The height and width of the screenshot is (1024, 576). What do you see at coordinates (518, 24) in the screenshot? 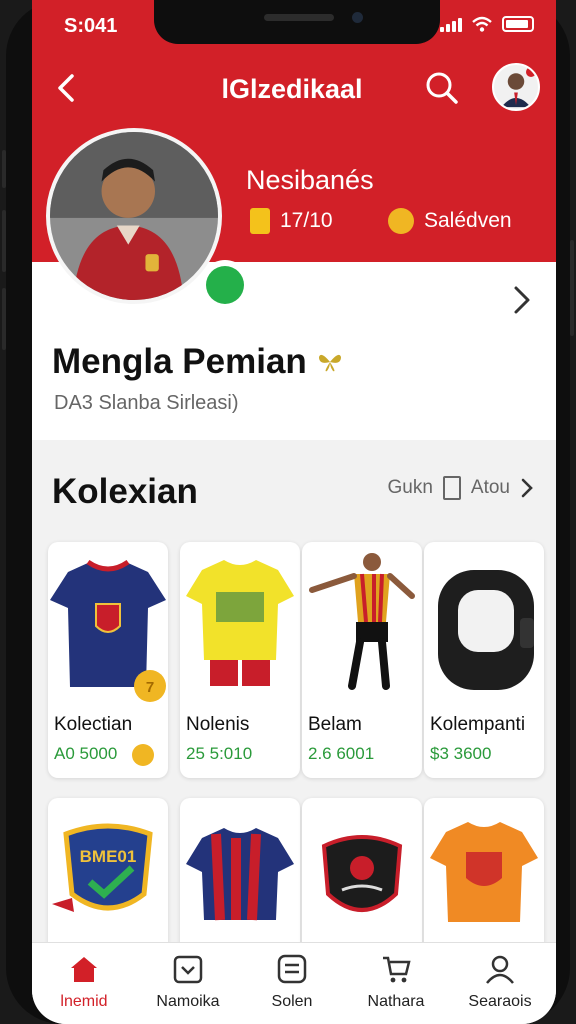
I see `battery-icon` at bounding box center [518, 24].